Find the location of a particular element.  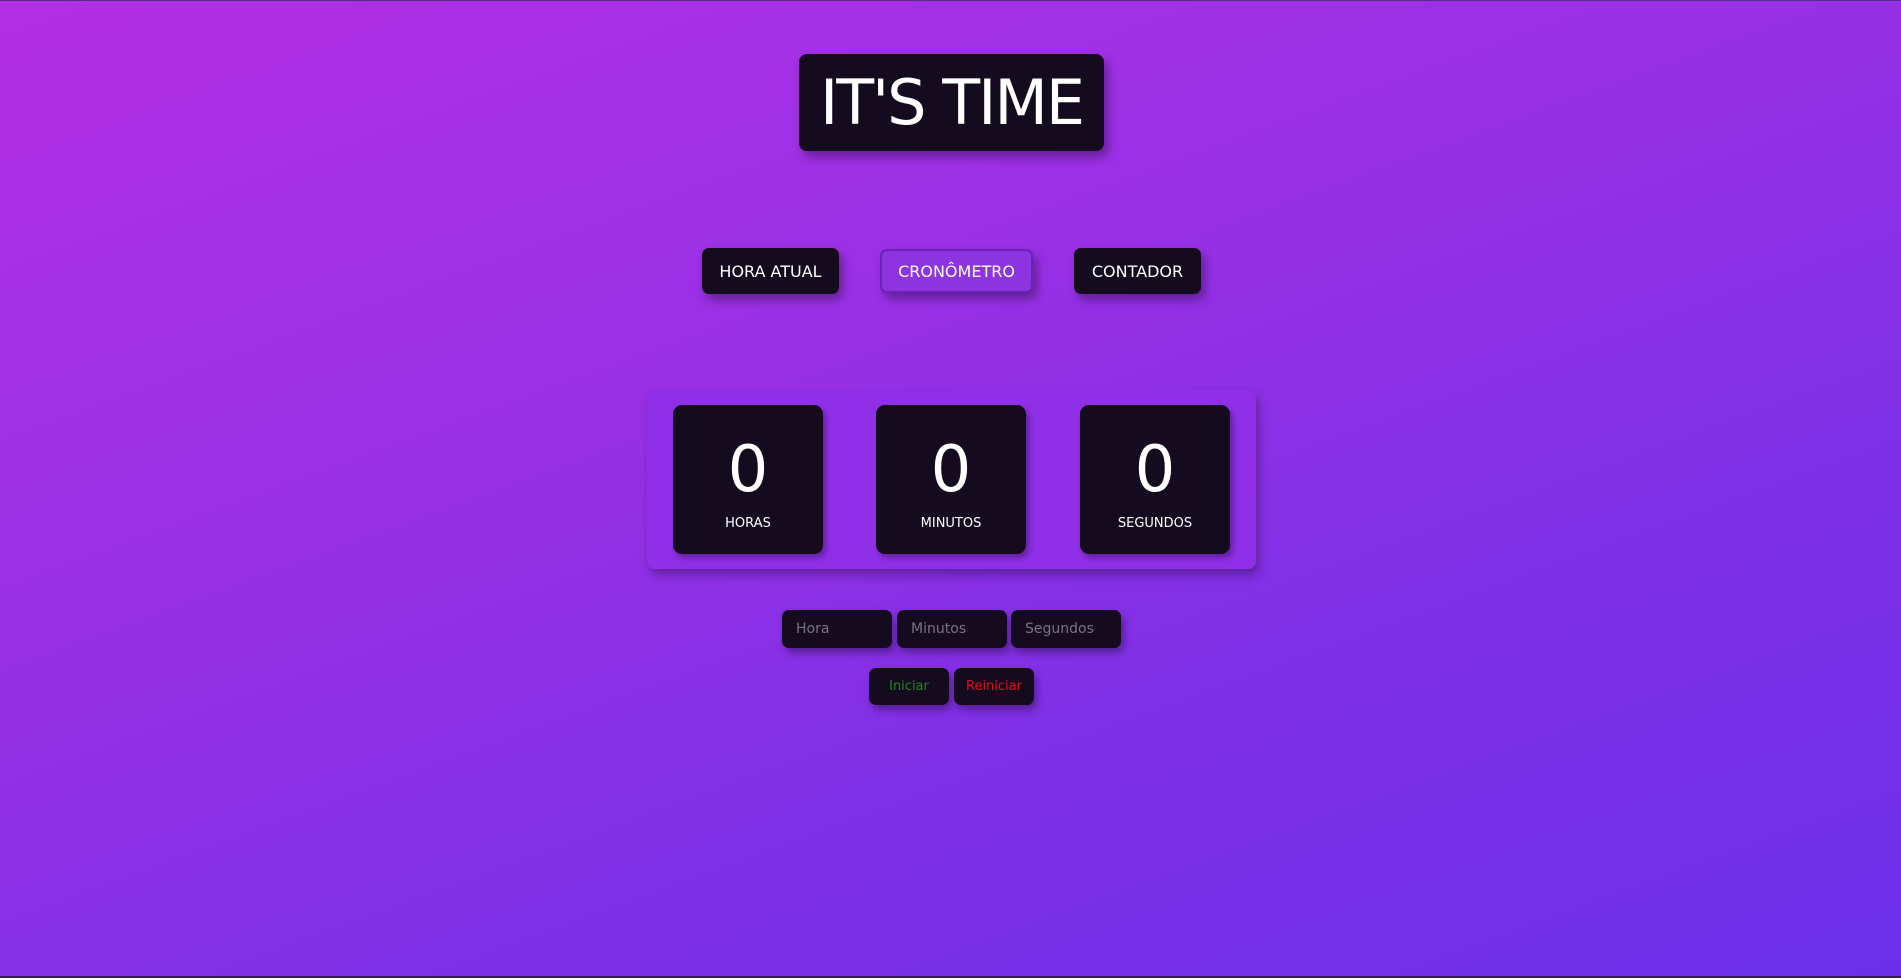

tab-hora-atual: HORA ATUAL is located at coordinates (770, 271).